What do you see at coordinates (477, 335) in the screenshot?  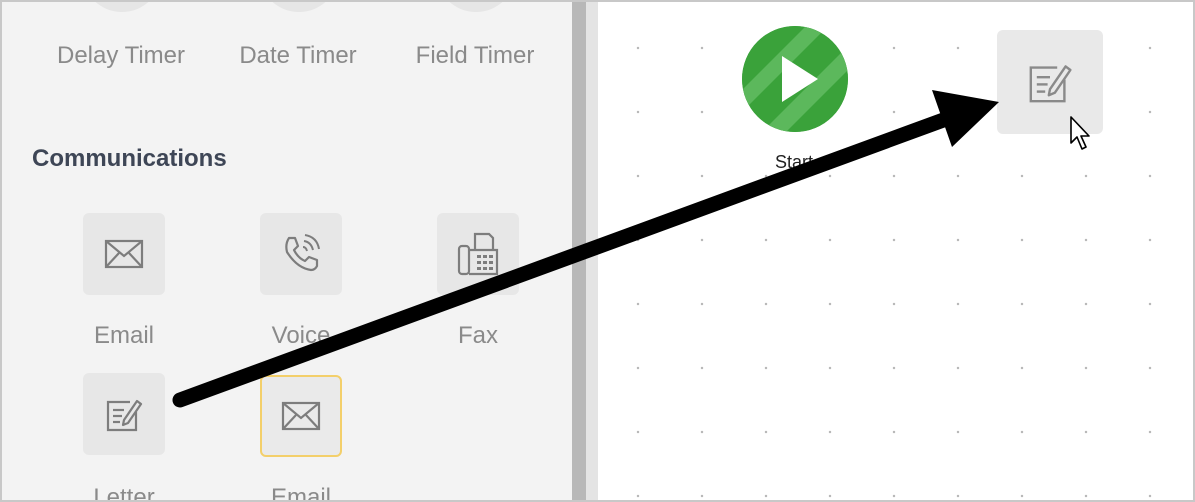 I see `fax-tile-label: Fax` at bounding box center [477, 335].